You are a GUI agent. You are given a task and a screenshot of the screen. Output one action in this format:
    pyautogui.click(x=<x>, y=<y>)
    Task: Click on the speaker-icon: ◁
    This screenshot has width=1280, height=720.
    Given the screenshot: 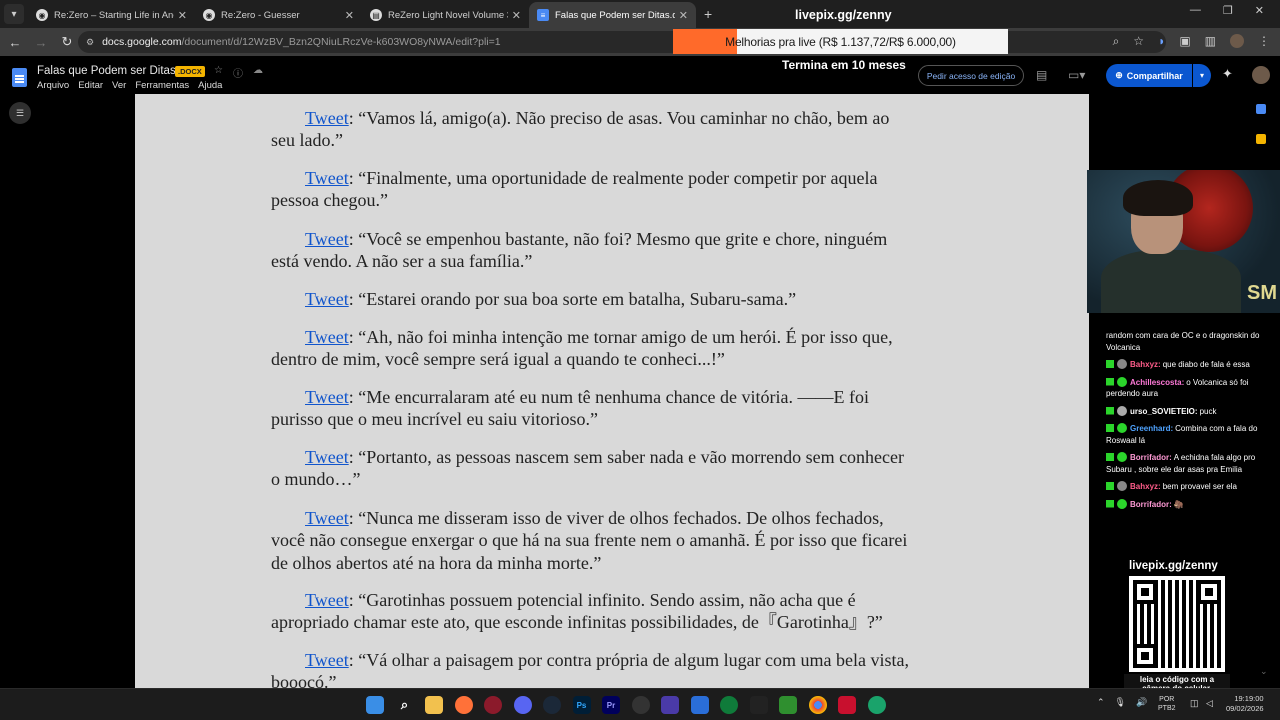 What is the action you would take?
    pyautogui.click(x=1209, y=703)
    